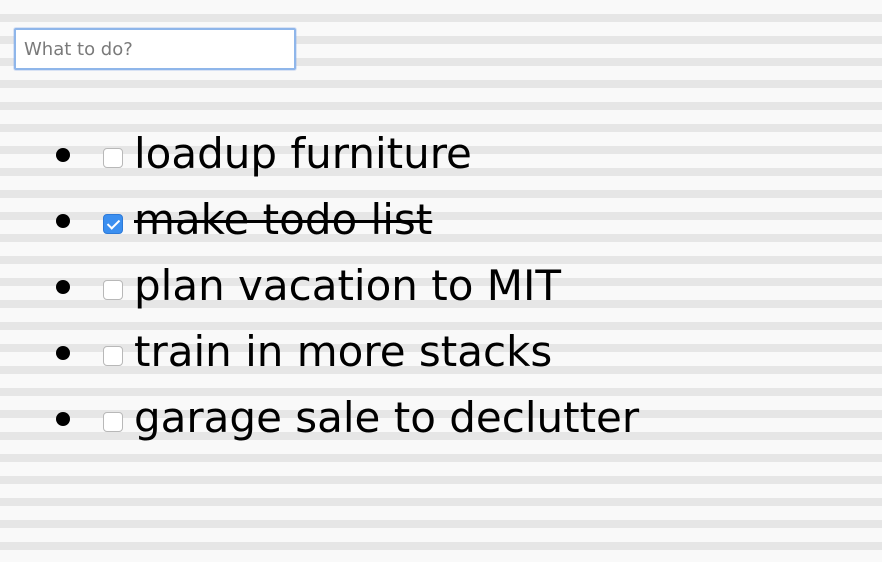 This screenshot has height=562, width=882. Describe the element at coordinates (283, 219) in the screenshot. I see `todo-text: make todo list` at that location.